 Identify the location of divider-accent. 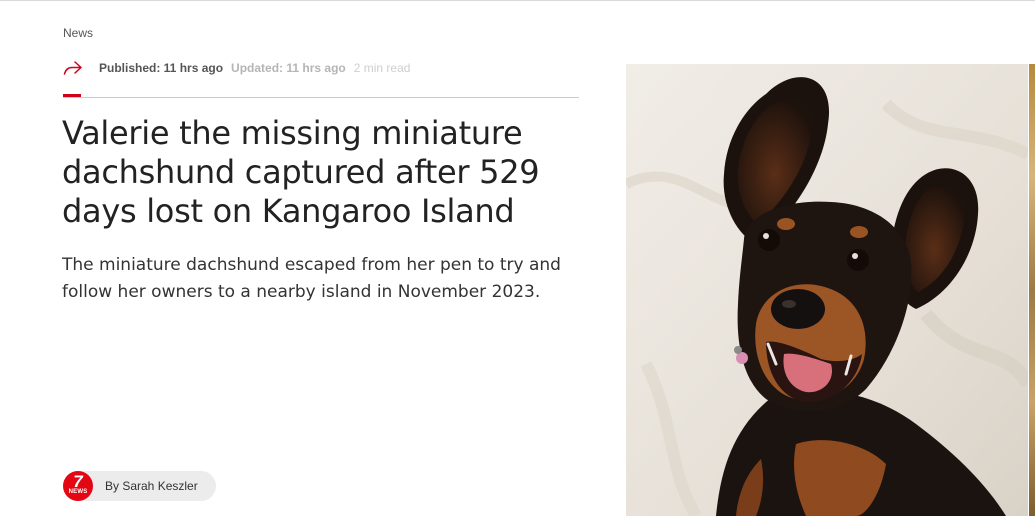
(72, 95).